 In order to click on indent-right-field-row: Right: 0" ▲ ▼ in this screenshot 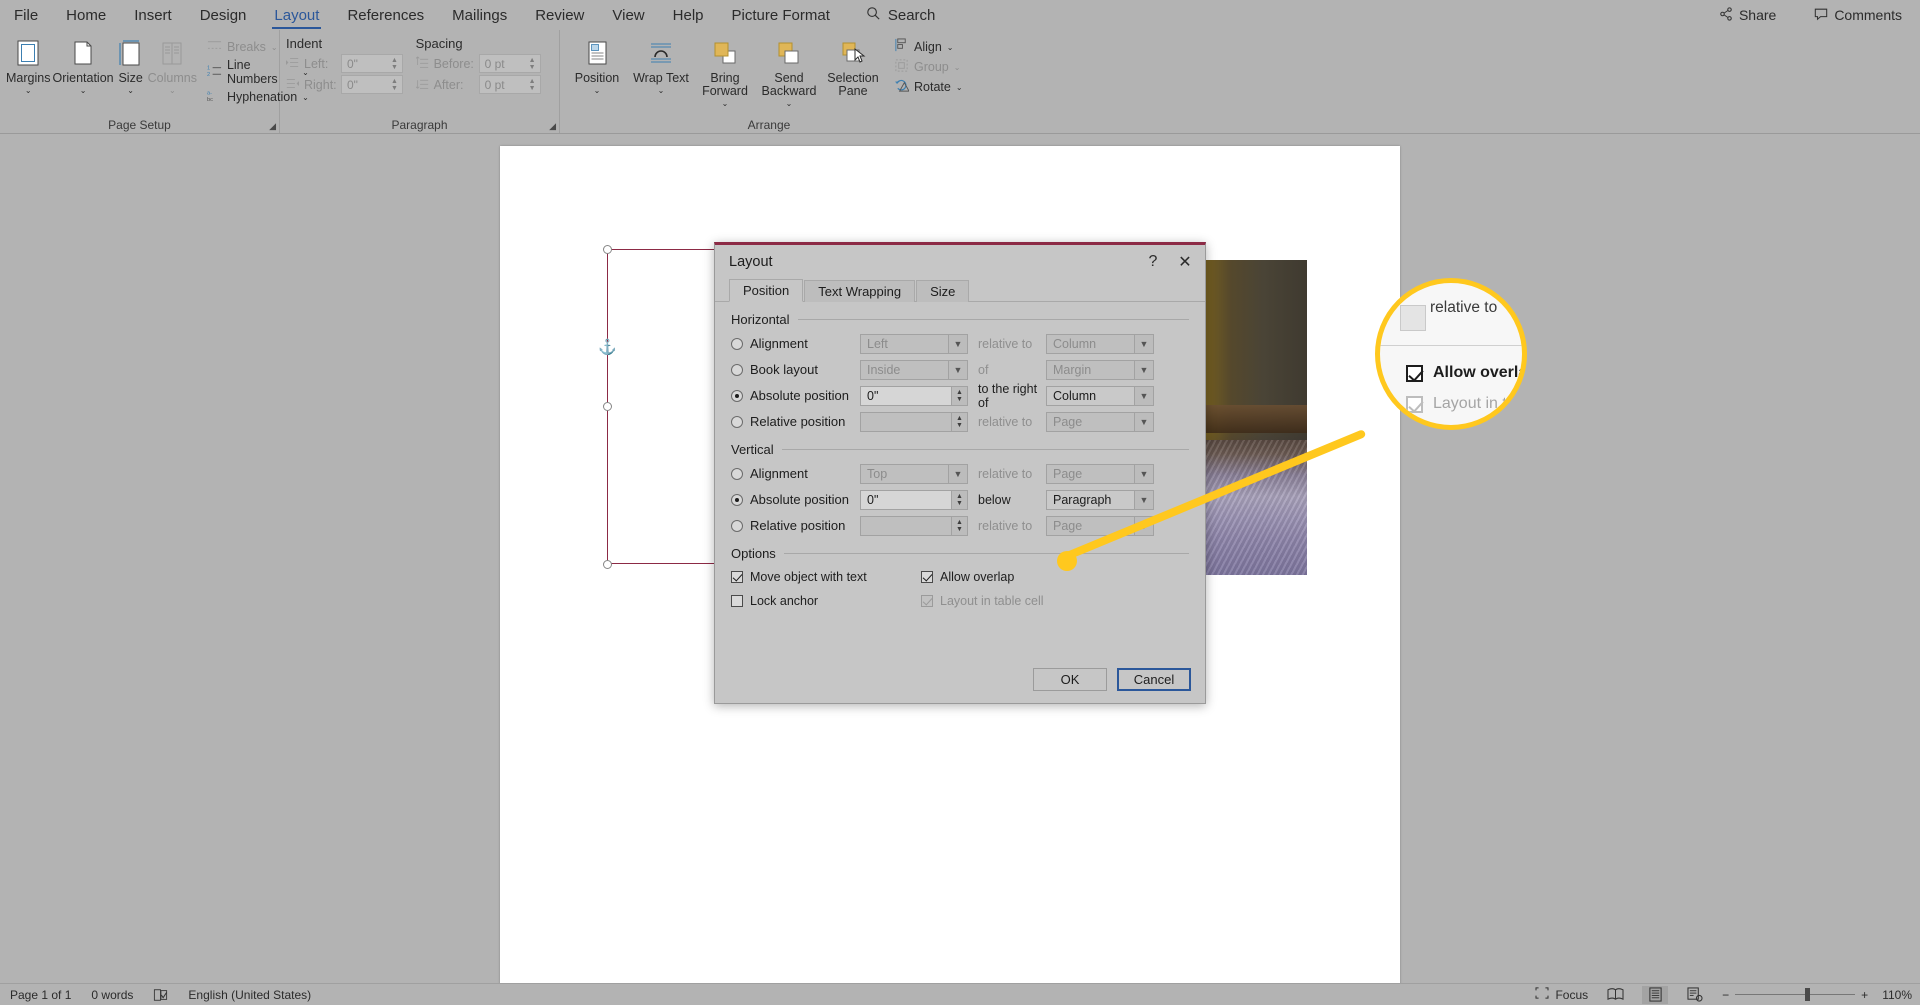, I will do `click(350, 84)`.